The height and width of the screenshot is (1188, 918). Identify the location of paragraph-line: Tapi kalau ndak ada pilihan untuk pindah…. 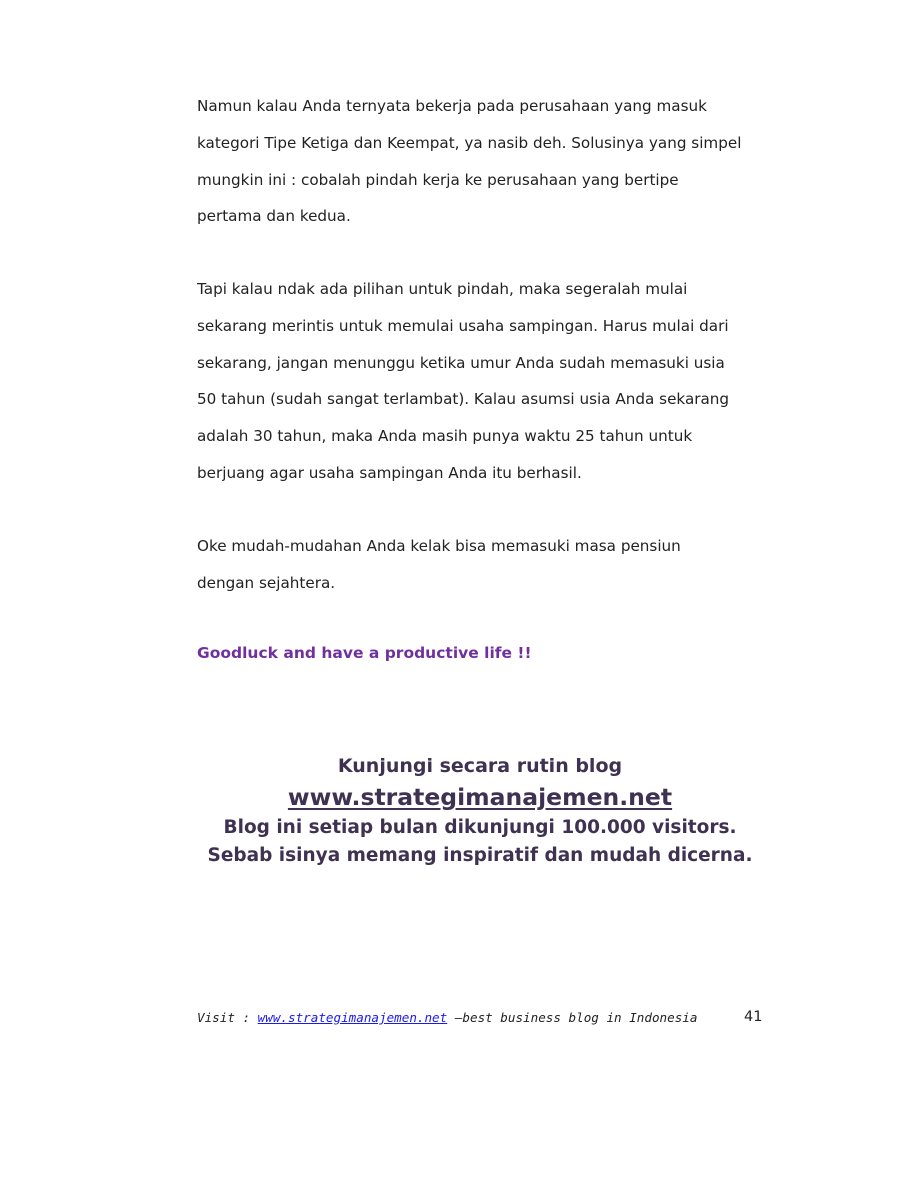
(442, 289).